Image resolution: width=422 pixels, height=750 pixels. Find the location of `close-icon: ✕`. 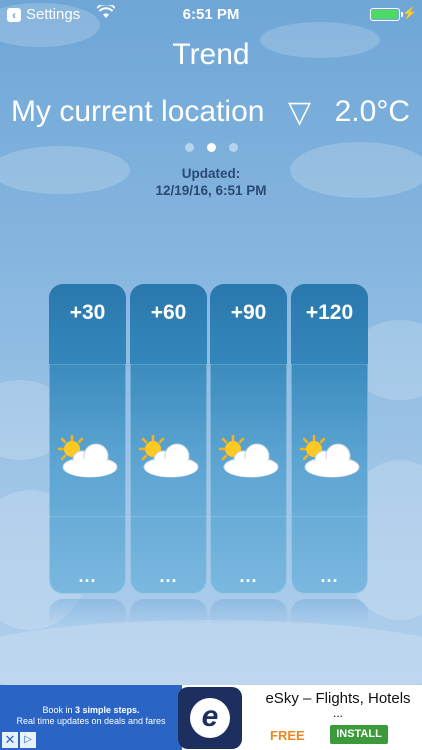

close-icon: ✕ is located at coordinates (10, 740).